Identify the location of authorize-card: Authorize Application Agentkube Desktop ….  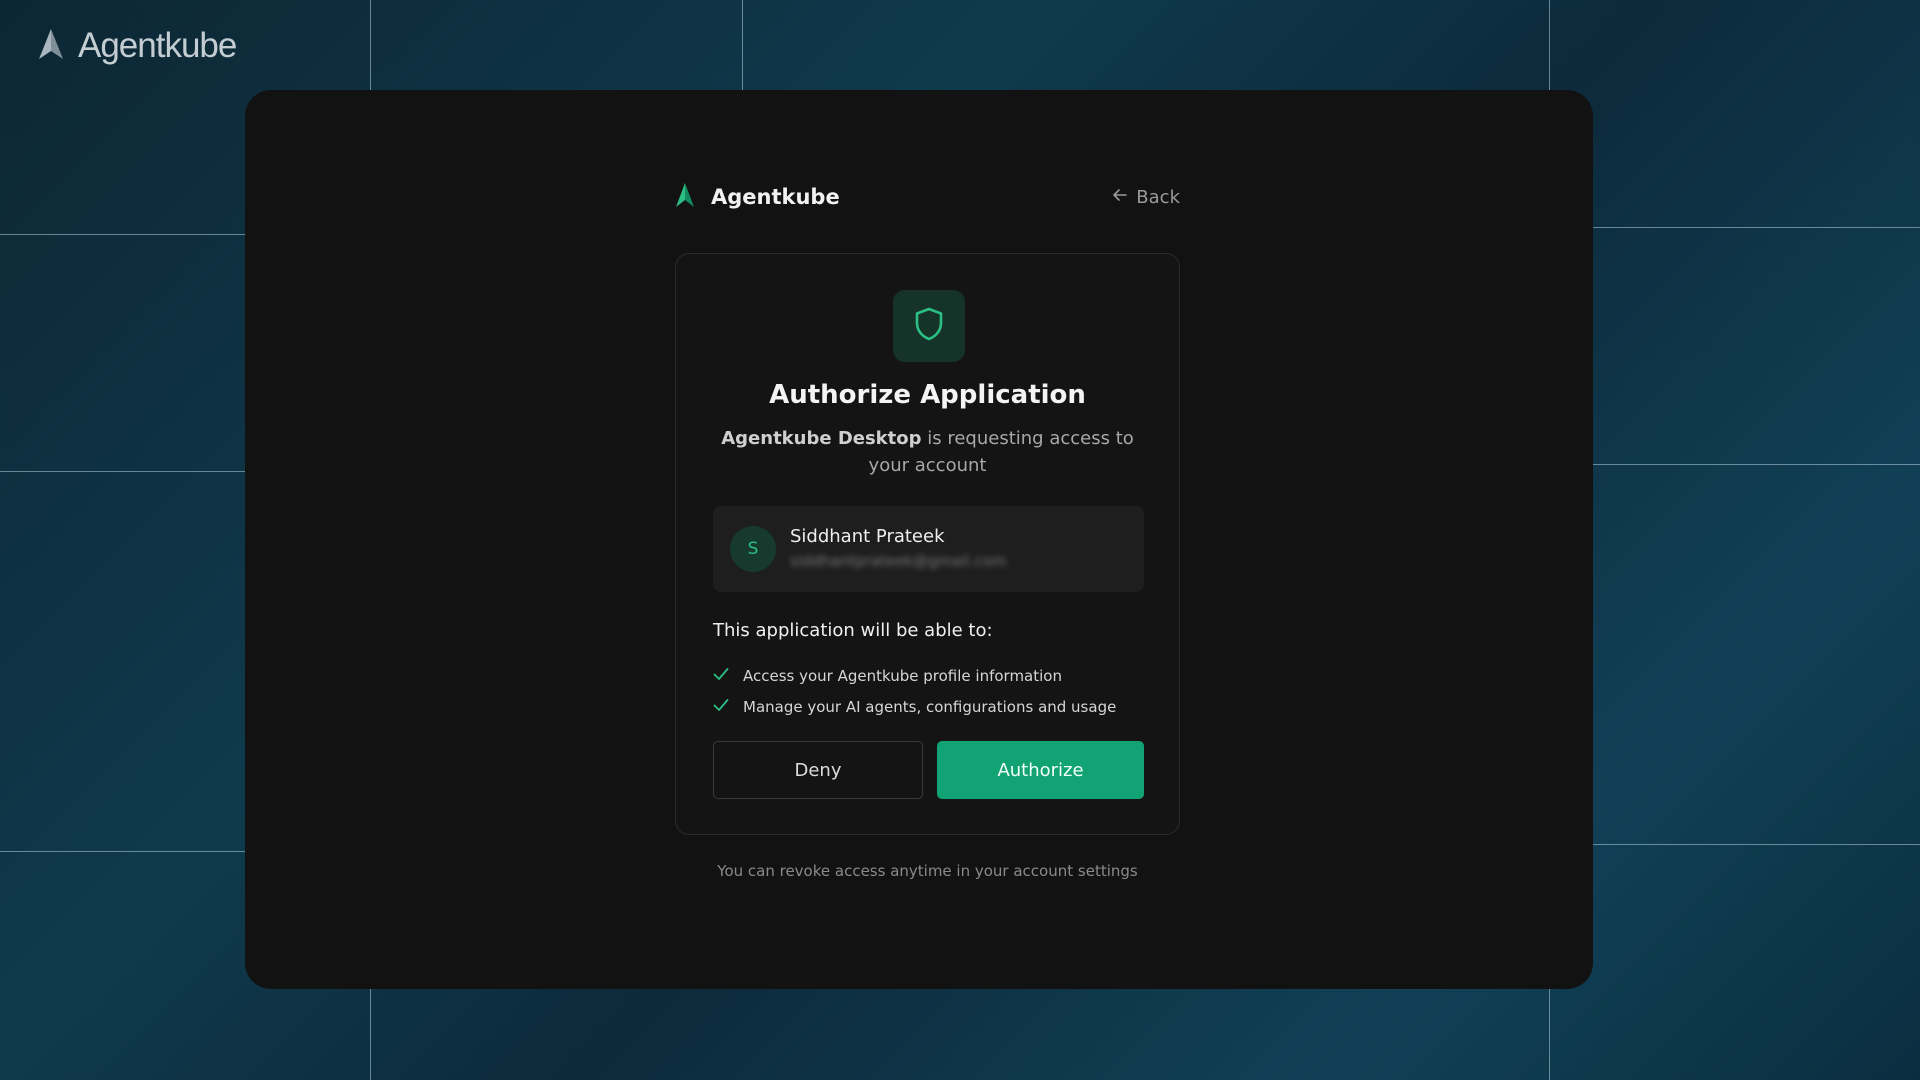
(927, 544).